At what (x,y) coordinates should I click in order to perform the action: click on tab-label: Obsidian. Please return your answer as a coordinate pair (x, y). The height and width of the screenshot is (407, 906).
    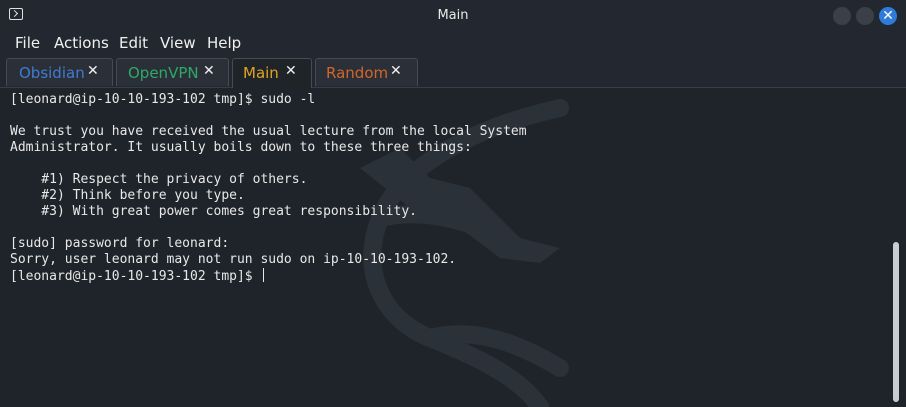
    Looking at the image, I should click on (52, 73).